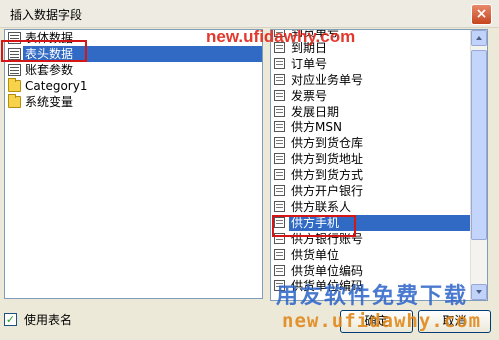 The height and width of the screenshot is (340, 499). I want to click on highlight-box-header-data, so click(44, 51).